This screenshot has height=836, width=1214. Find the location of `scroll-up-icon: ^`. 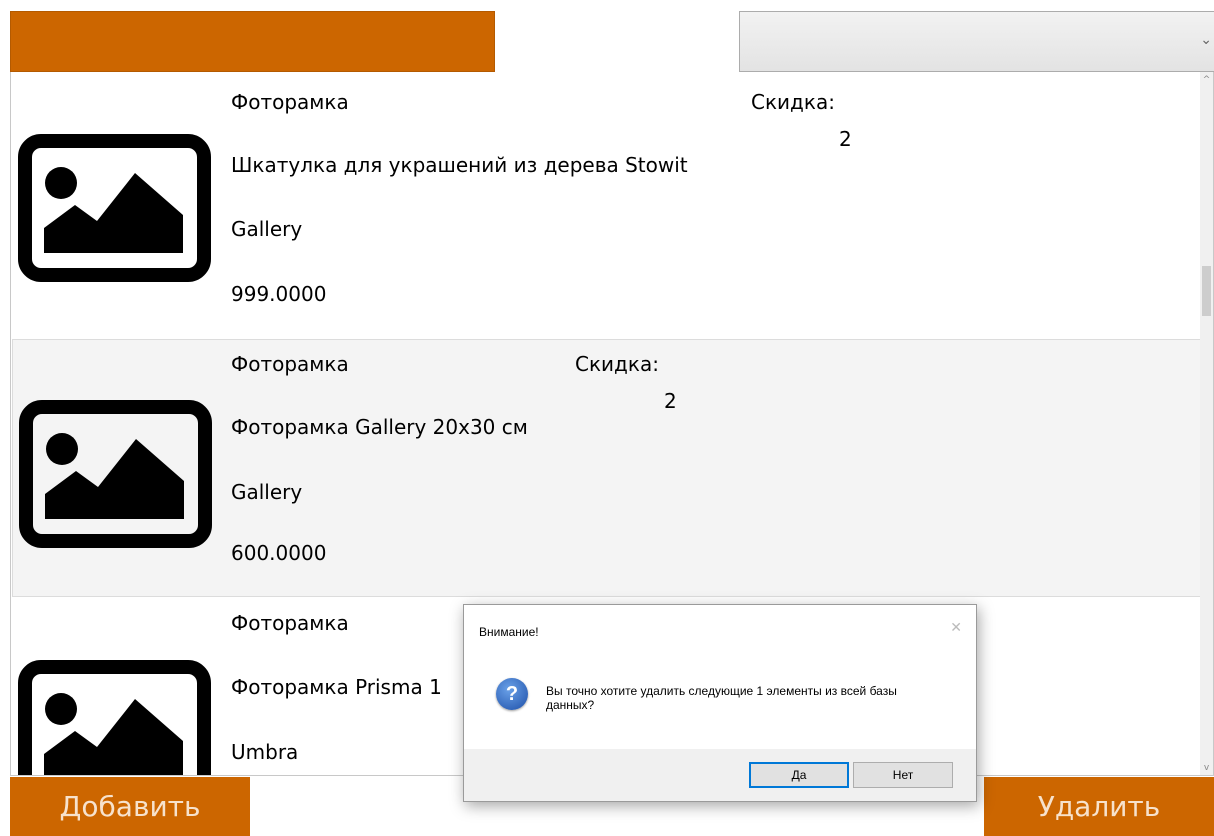

scroll-up-icon: ^ is located at coordinates (1206, 80).